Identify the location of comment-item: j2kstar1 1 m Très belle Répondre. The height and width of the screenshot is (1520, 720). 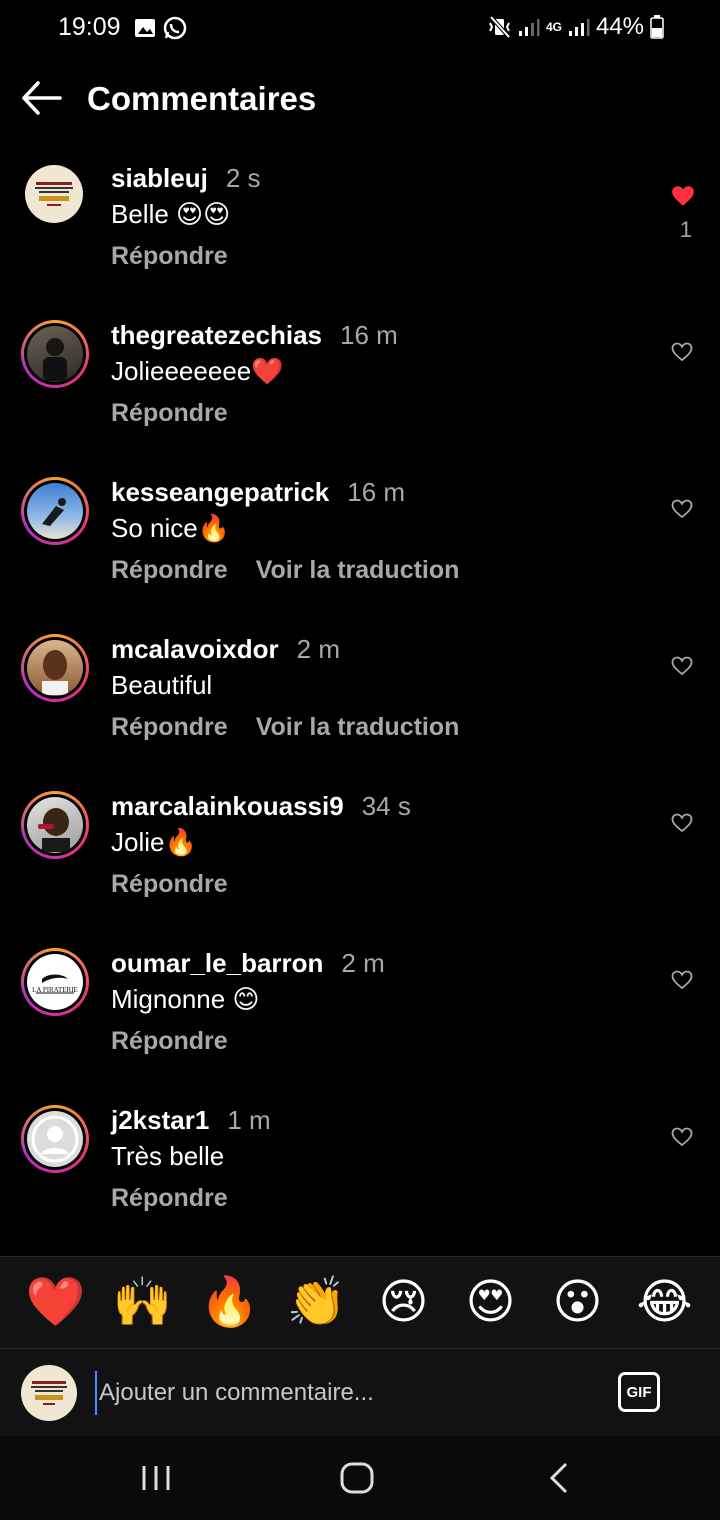
(360, 1177).